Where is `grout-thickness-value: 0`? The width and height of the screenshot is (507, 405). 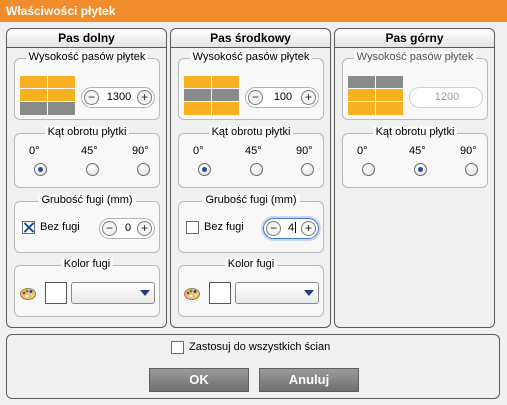
grout-thickness-value: 0 is located at coordinates (128, 228).